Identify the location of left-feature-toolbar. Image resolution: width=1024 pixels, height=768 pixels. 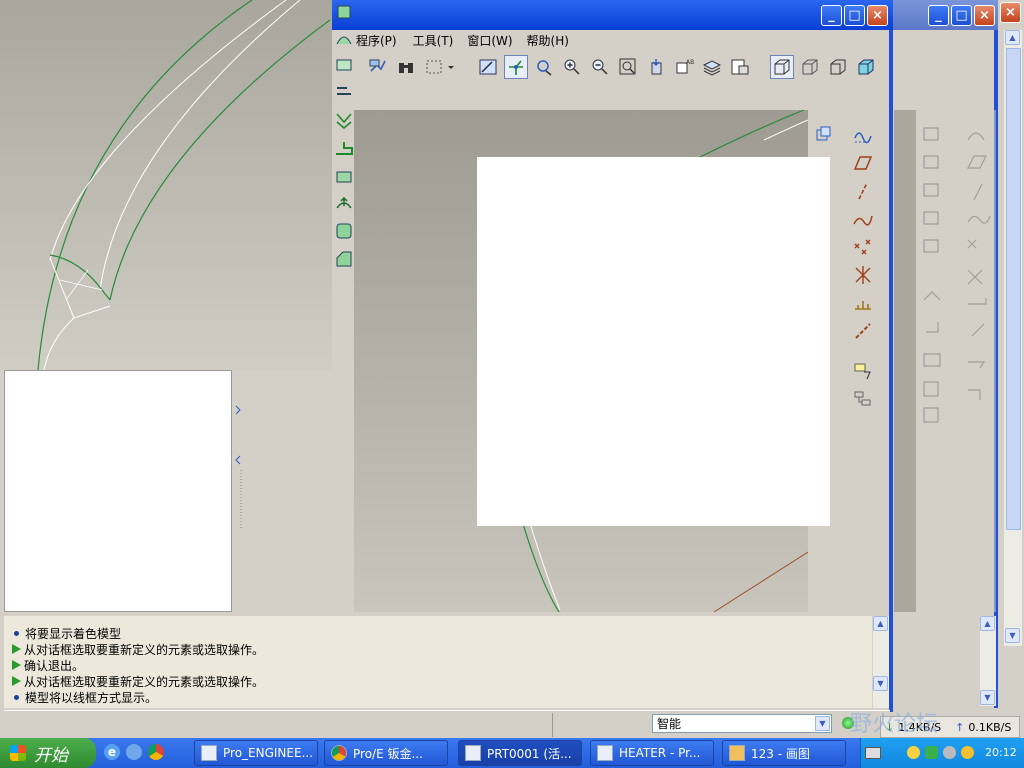
(344, 140).